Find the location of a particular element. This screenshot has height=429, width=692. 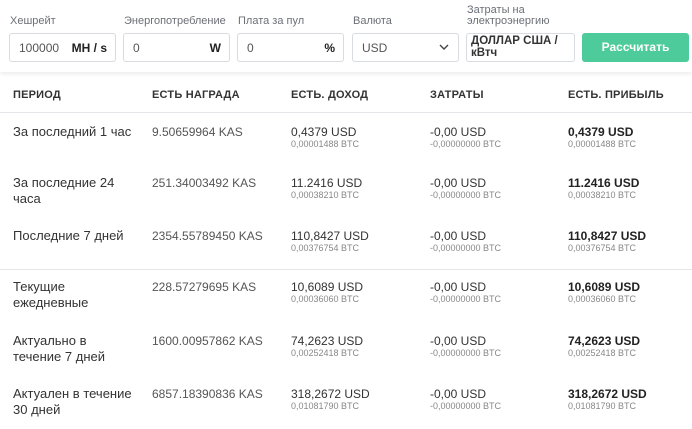

profit-btc: 0,00036060 BTC is located at coordinates (602, 299).